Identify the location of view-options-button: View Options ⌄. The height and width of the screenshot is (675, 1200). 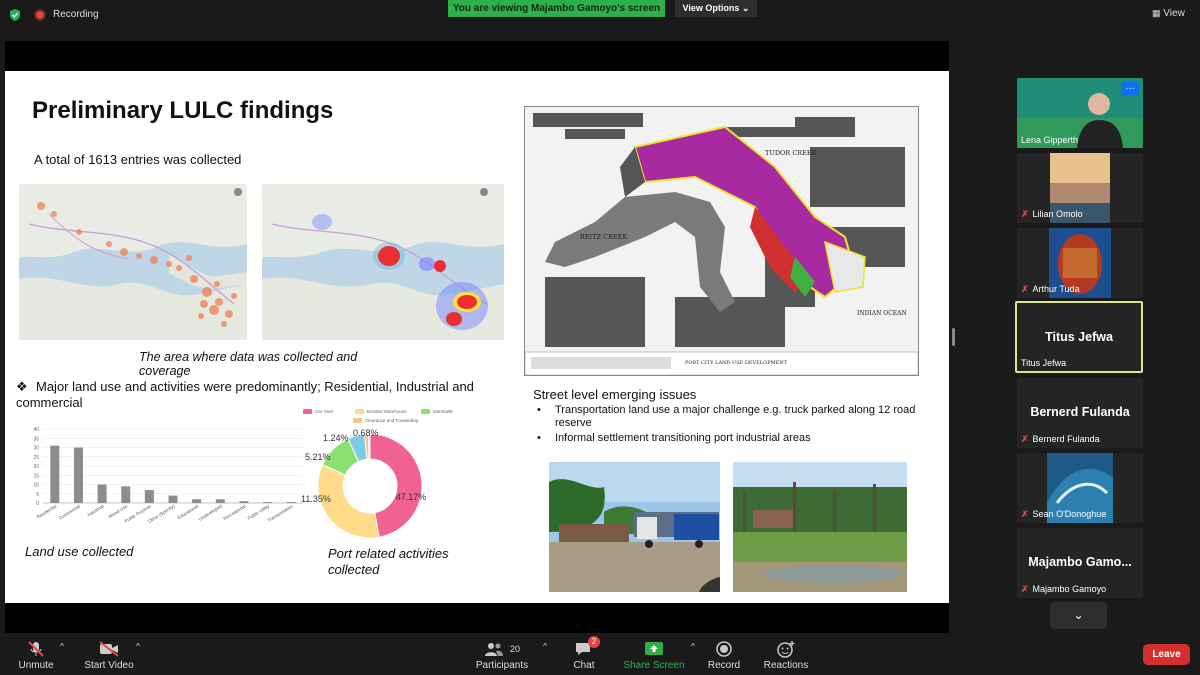
(716, 8).